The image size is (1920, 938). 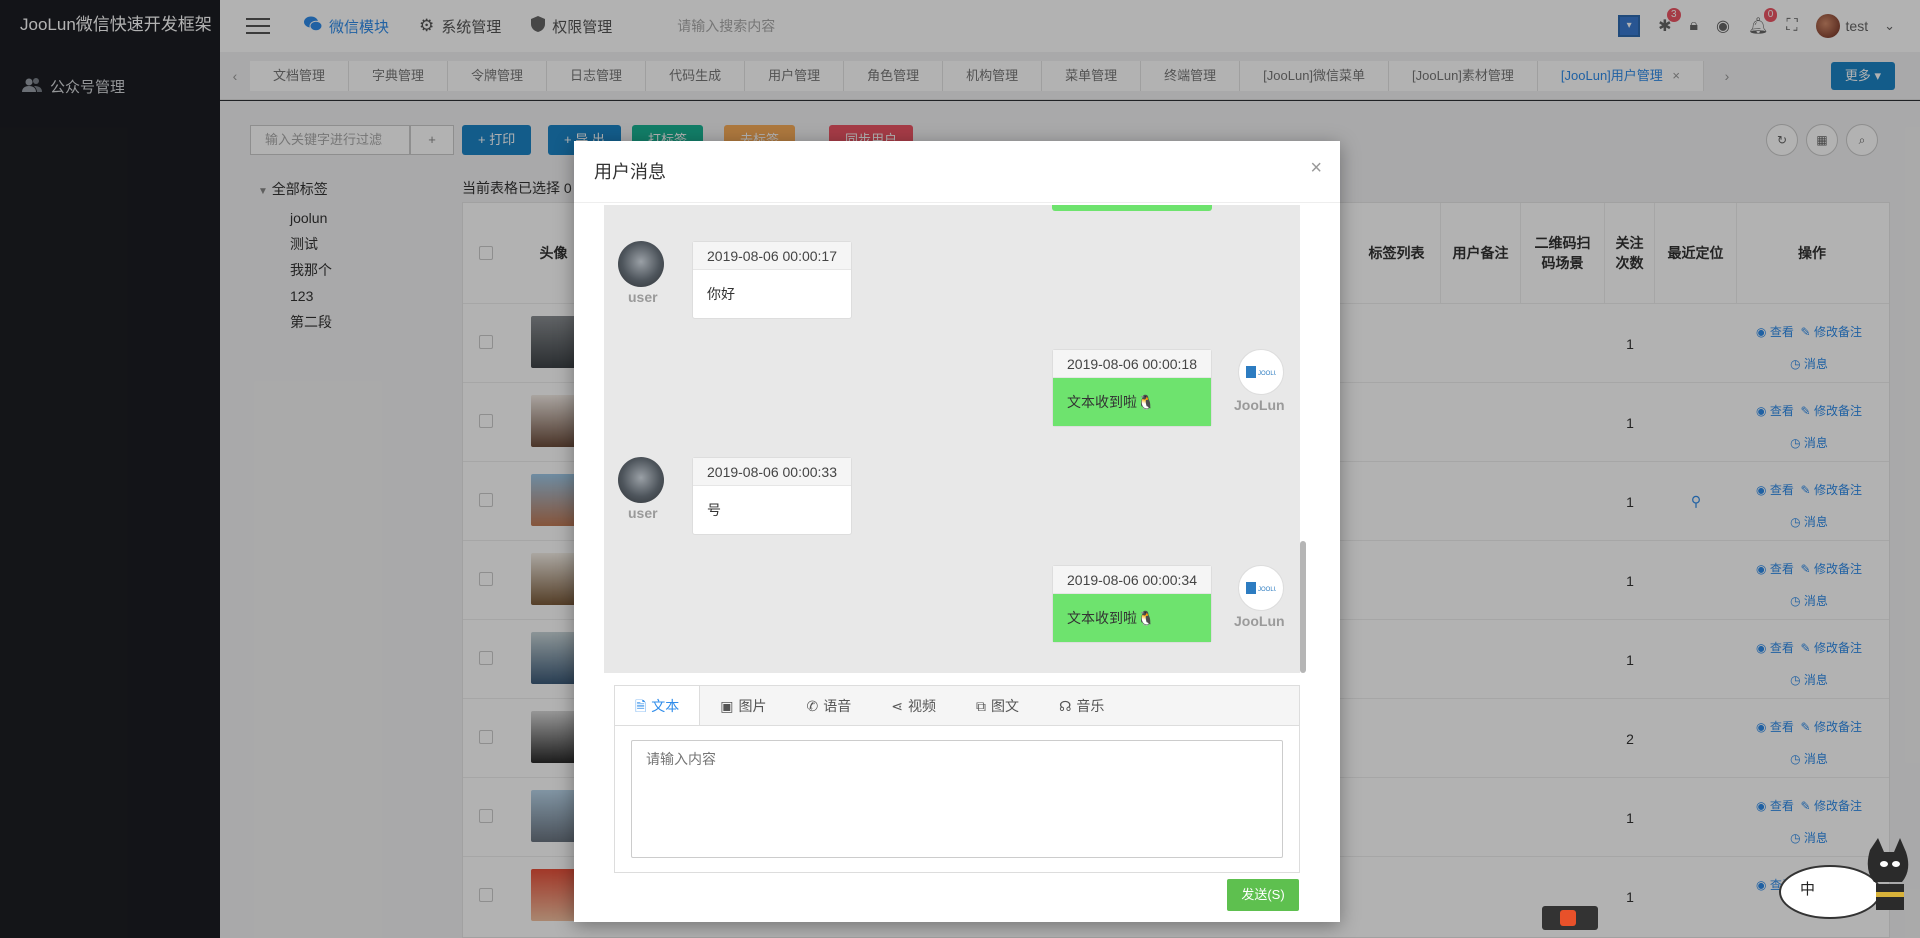 What do you see at coordinates (1316, 168) in the screenshot?
I see `close-icon: ×` at bounding box center [1316, 168].